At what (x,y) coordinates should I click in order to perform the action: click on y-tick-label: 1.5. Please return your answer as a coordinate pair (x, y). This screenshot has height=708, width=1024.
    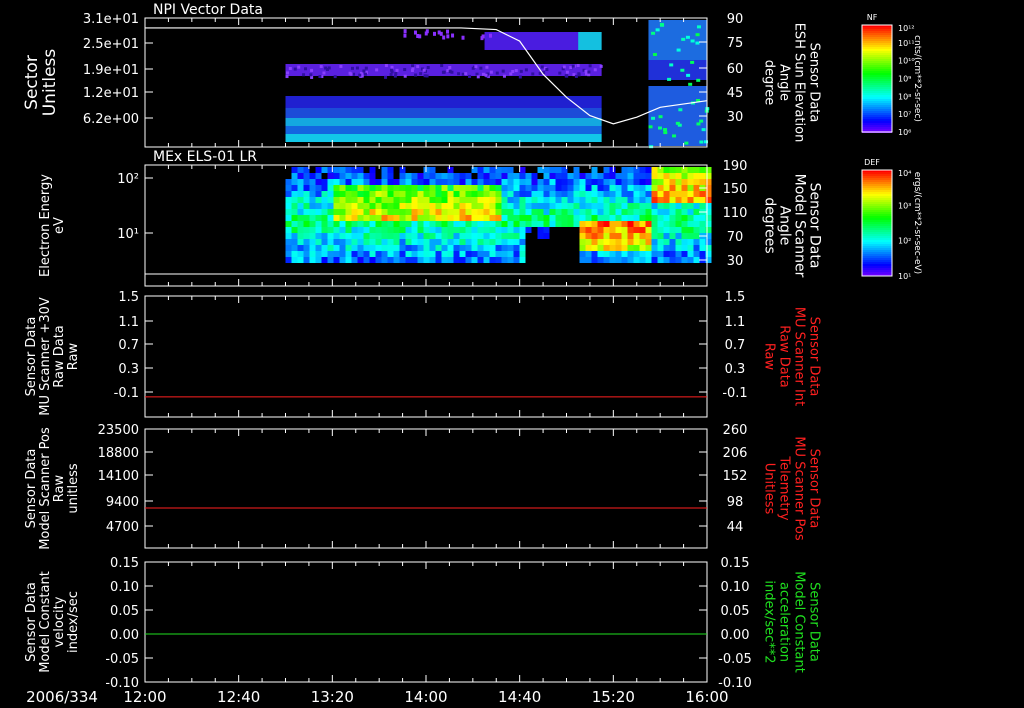
    Looking at the image, I should click on (128, 297).